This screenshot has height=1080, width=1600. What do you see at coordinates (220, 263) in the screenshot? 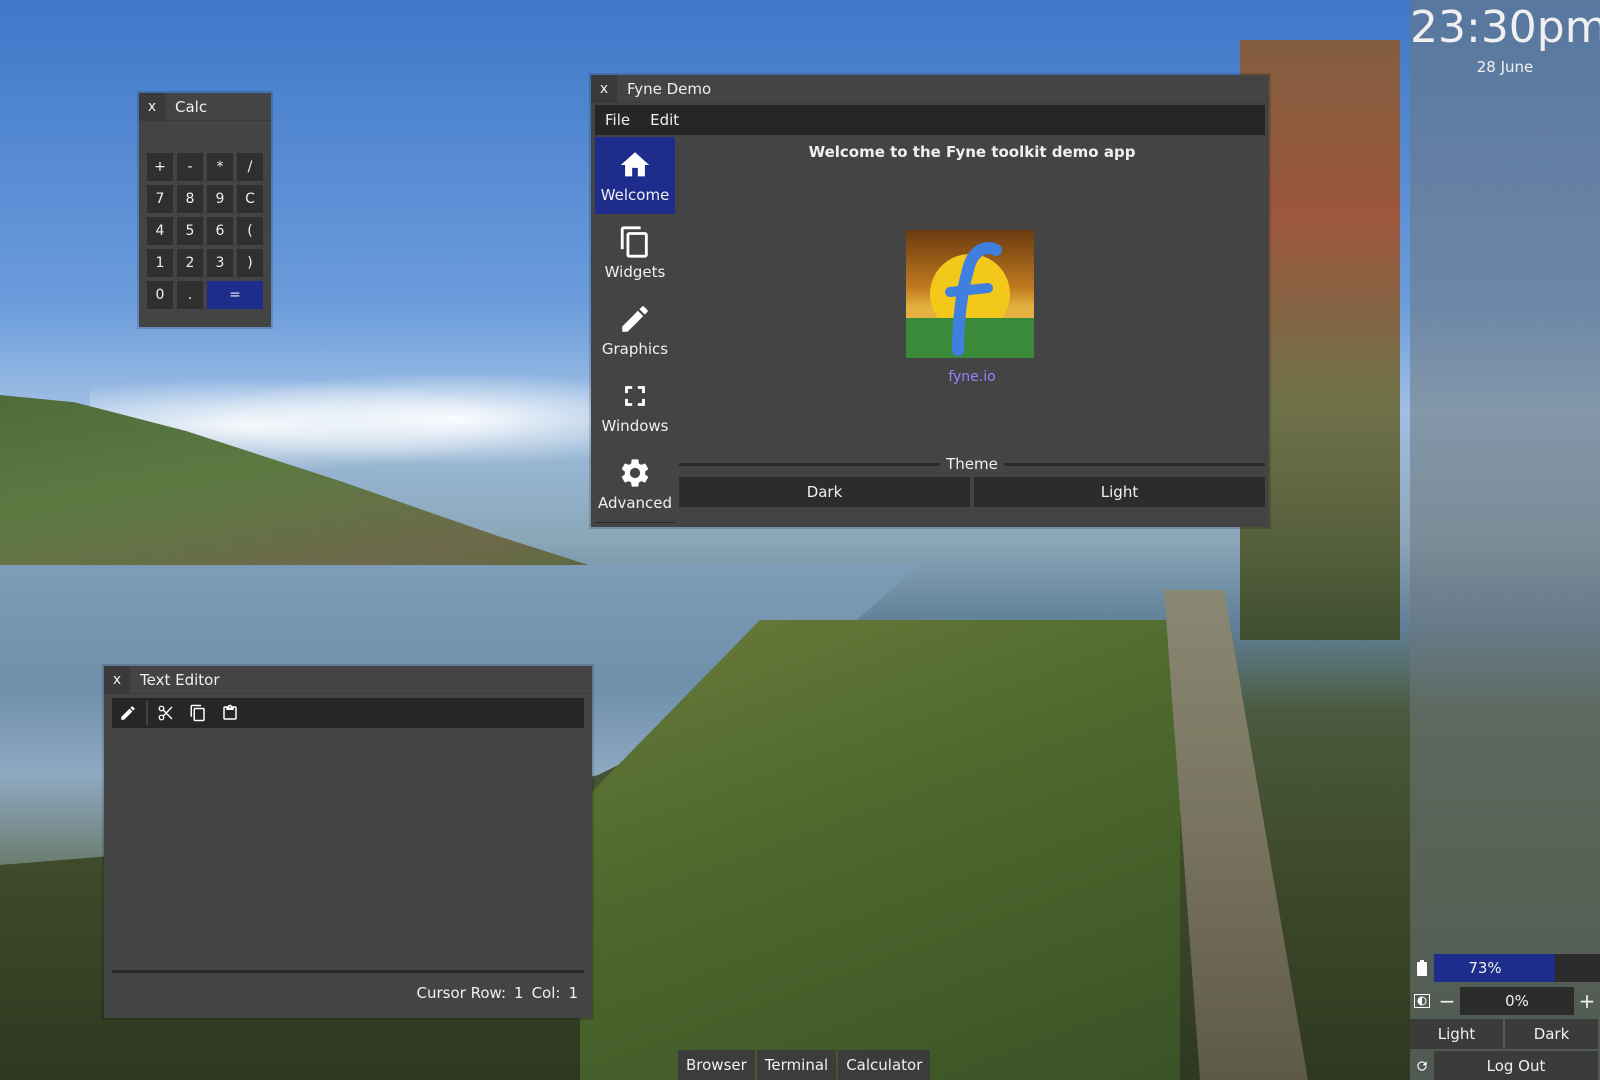
I see `calc-key-3: 3` at bounding box center [220, 263].